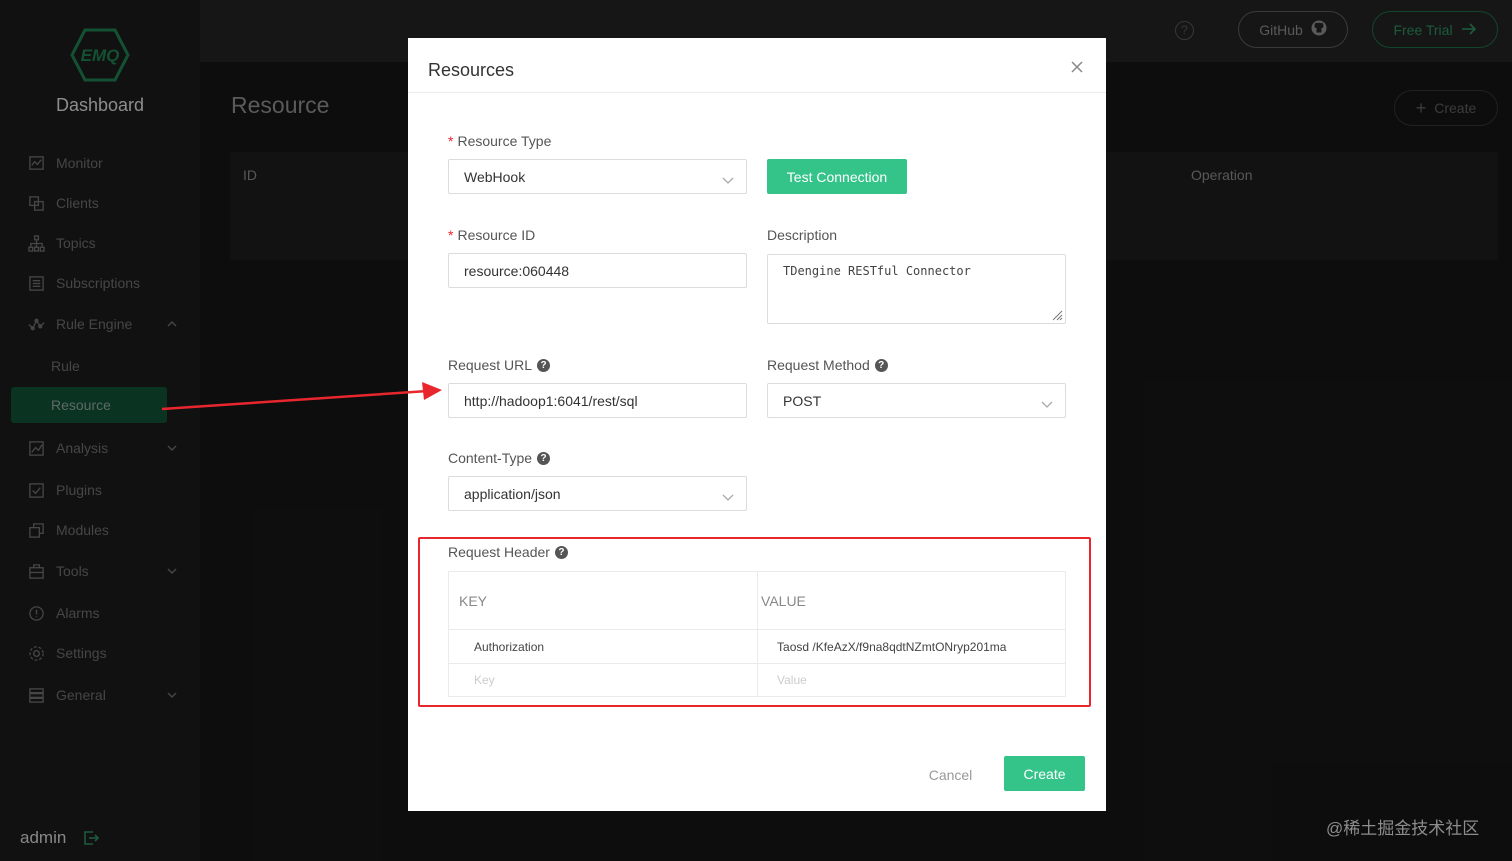  What do you see at coordinates (301, 396) in the screenshot?
I see `annotation-arrow` at bounding box center [301, 396].